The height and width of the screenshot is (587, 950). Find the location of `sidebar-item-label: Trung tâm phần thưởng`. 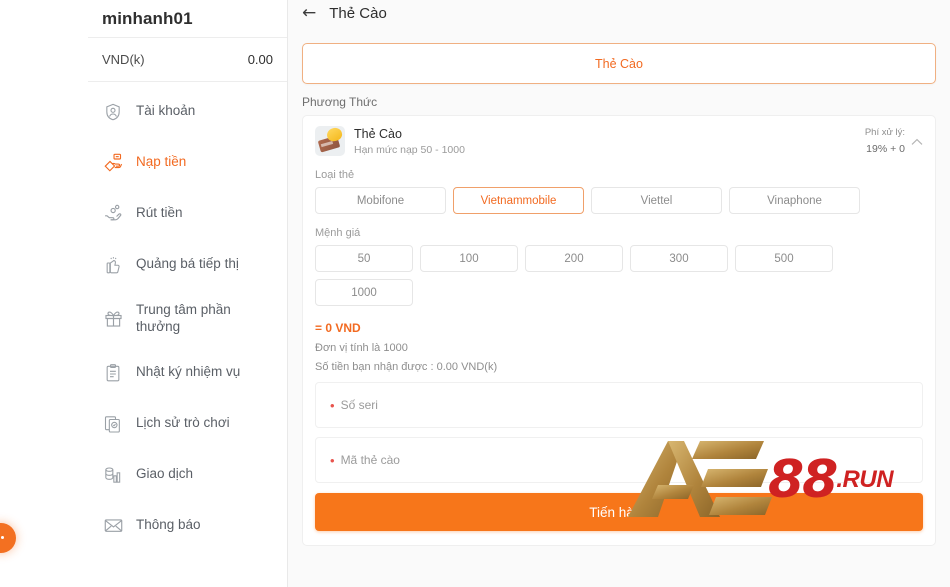

sidebar-item-label: Trung tâm phần thưởng is located at coordinates (183, 317).